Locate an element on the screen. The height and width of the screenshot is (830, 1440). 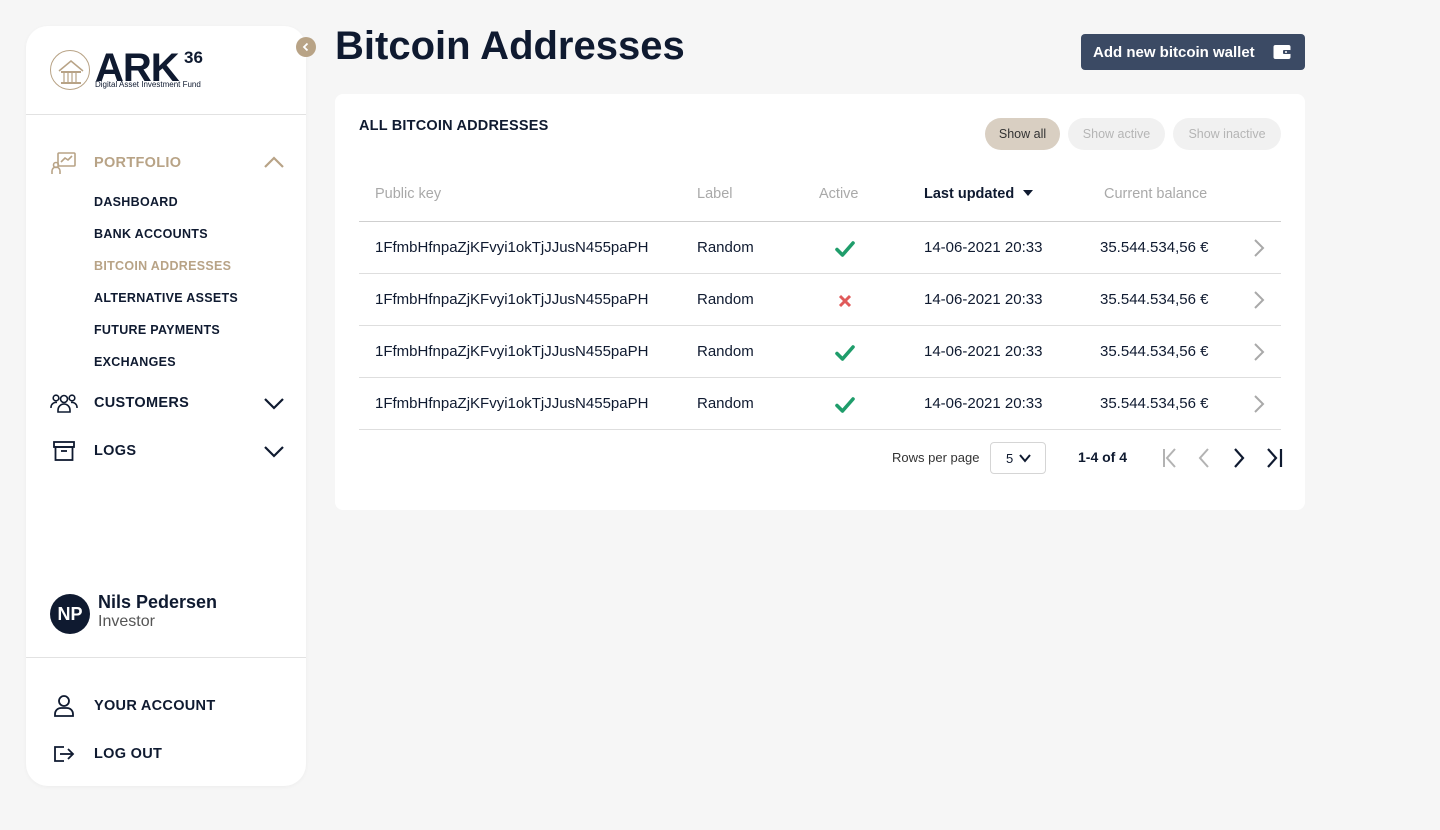
add-bitcoin-wallet-button: Add new bitcoin wallet is located at coordinates (1193, 52).